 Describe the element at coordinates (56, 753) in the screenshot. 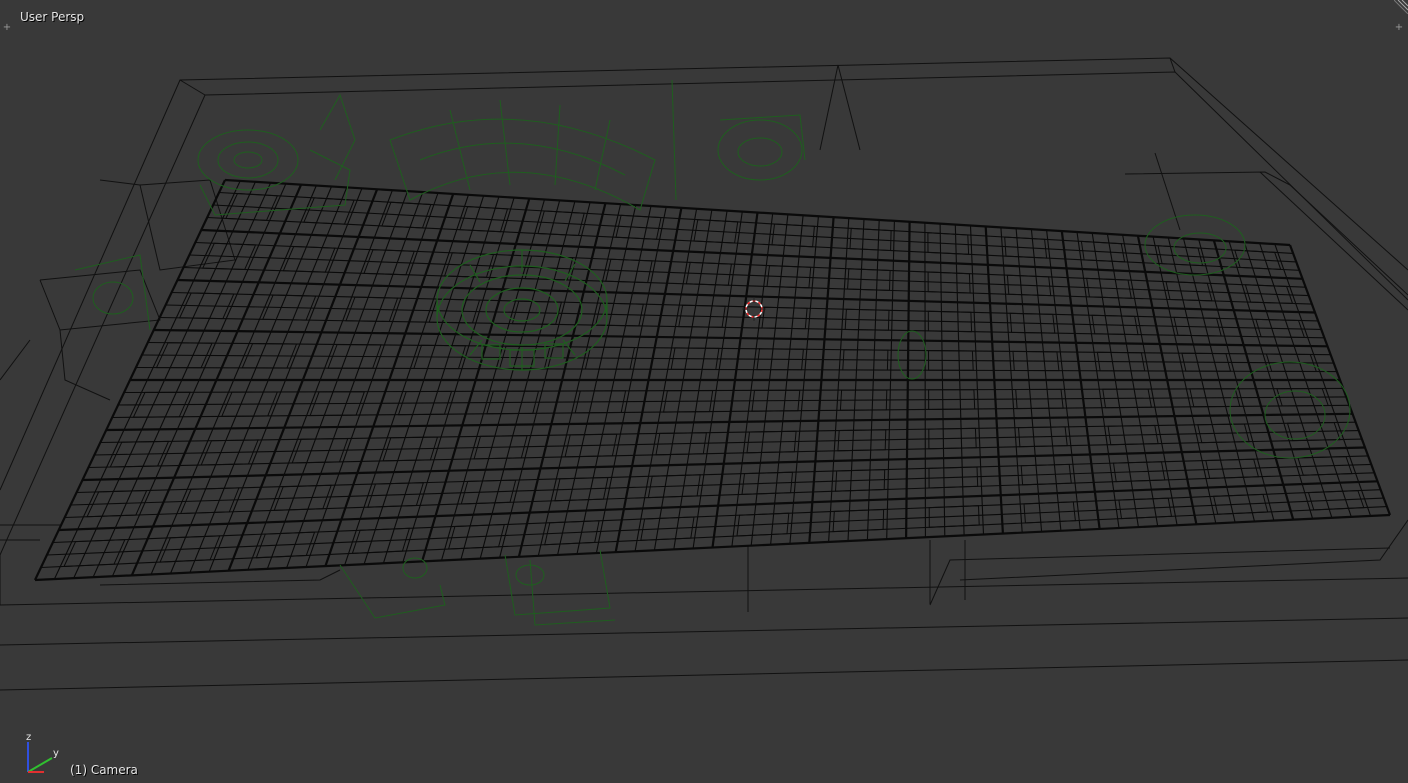

I see `y-axis-label: y` at that location.